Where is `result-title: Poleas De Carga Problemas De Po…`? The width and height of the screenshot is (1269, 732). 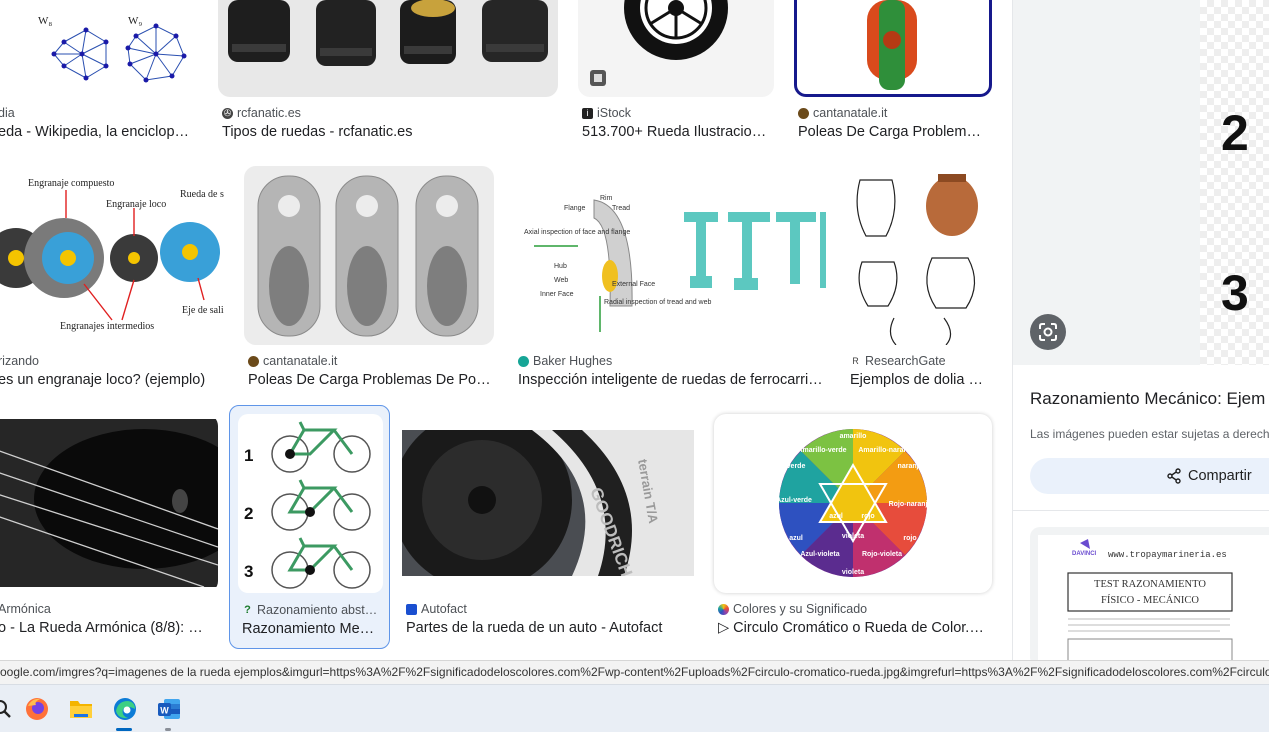 result-title: Poleas De Carga Problemas De Po… is located at coordinates (370, 380).